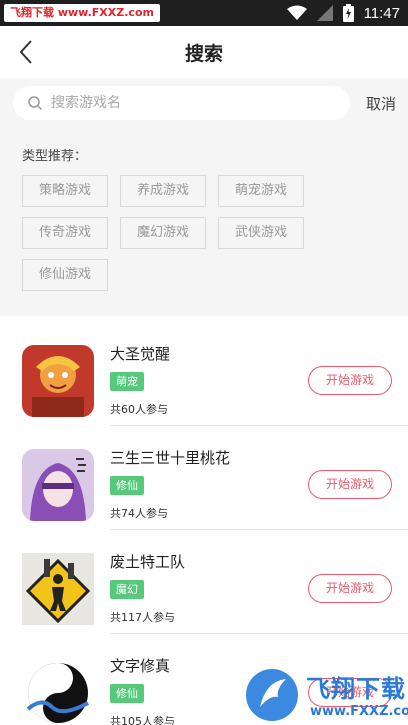 Image resolution: width=408 pixels, height=725 pixels. I want to click on search-box, so click(181, 103).